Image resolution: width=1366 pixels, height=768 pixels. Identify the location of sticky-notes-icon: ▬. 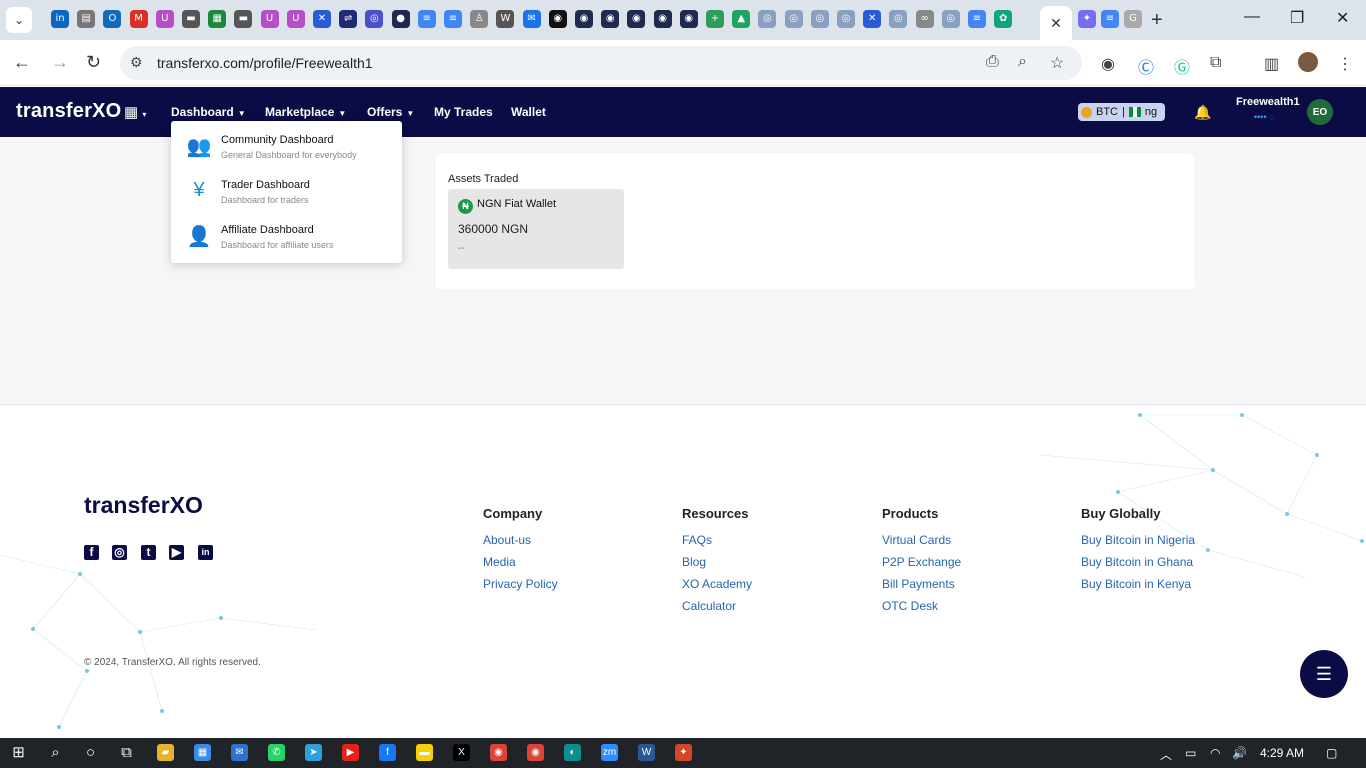
(424, 752).